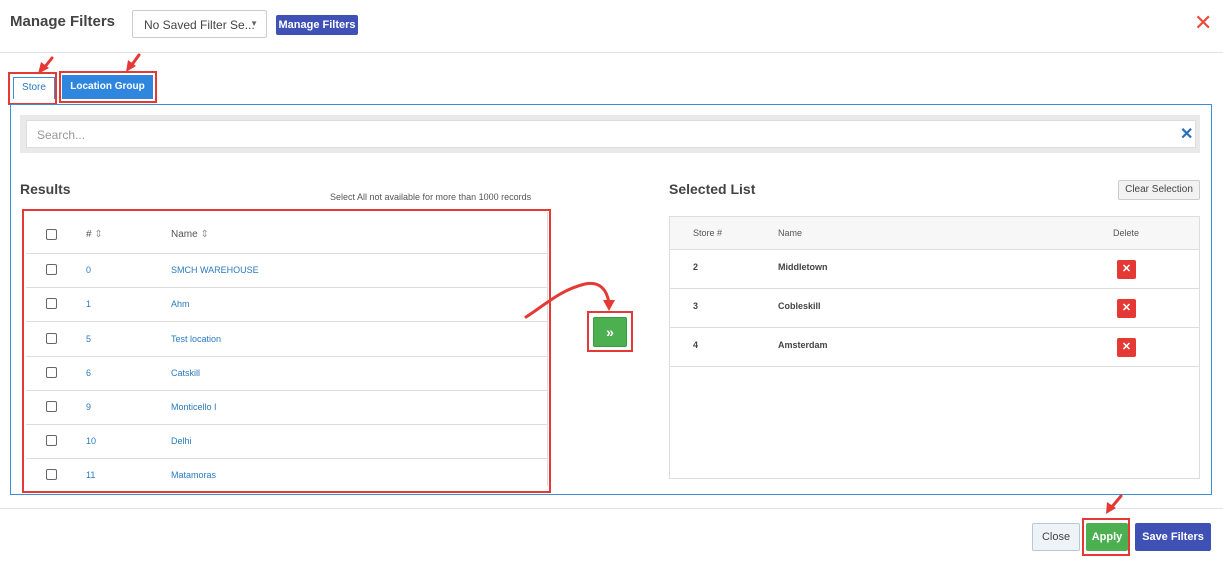 Image resolution: width=1223 pixels, height=564 pixels. I want to click on saved-filter-select: No Saved Filter Se... ▼, so click(199, 24).